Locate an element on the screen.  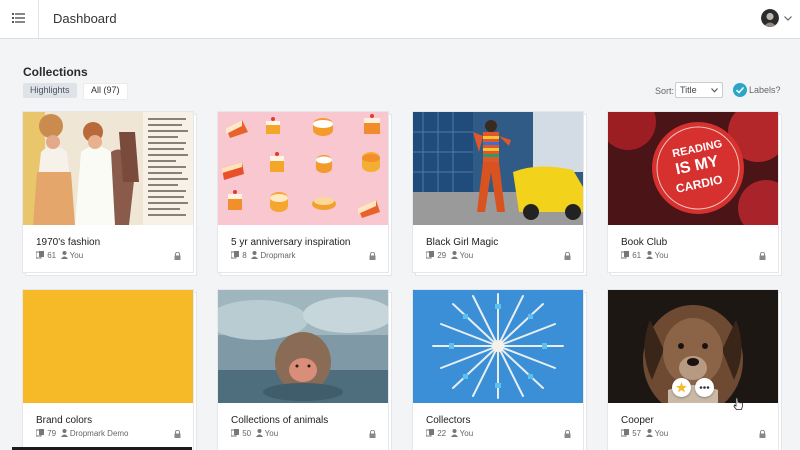
collection-count: 29 is located at coordinates (442, 255).